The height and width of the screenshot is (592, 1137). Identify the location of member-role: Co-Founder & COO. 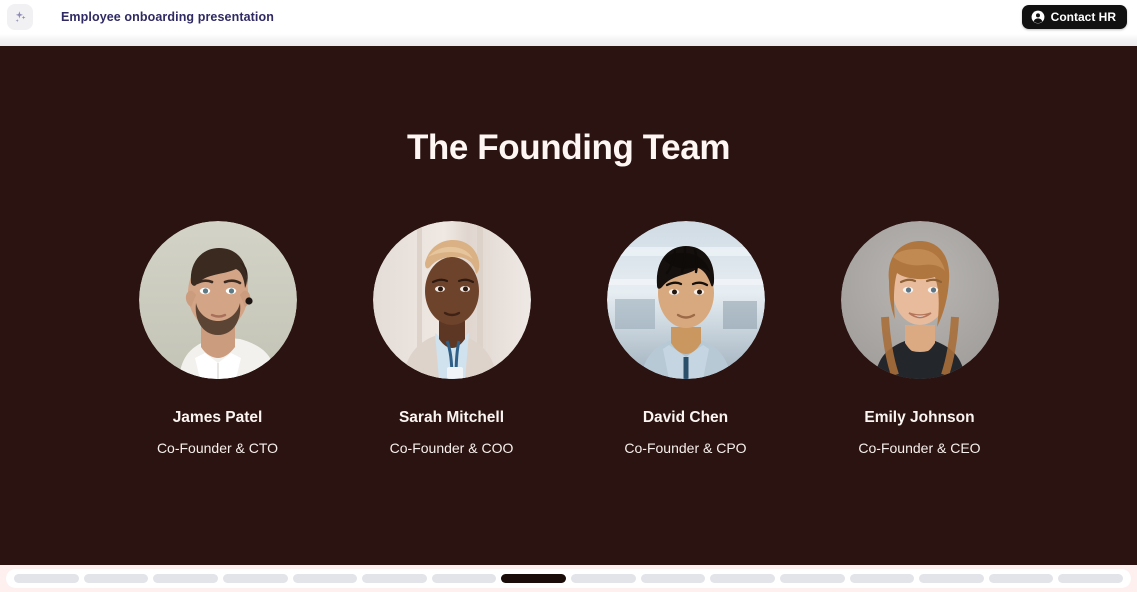
(451, 448).